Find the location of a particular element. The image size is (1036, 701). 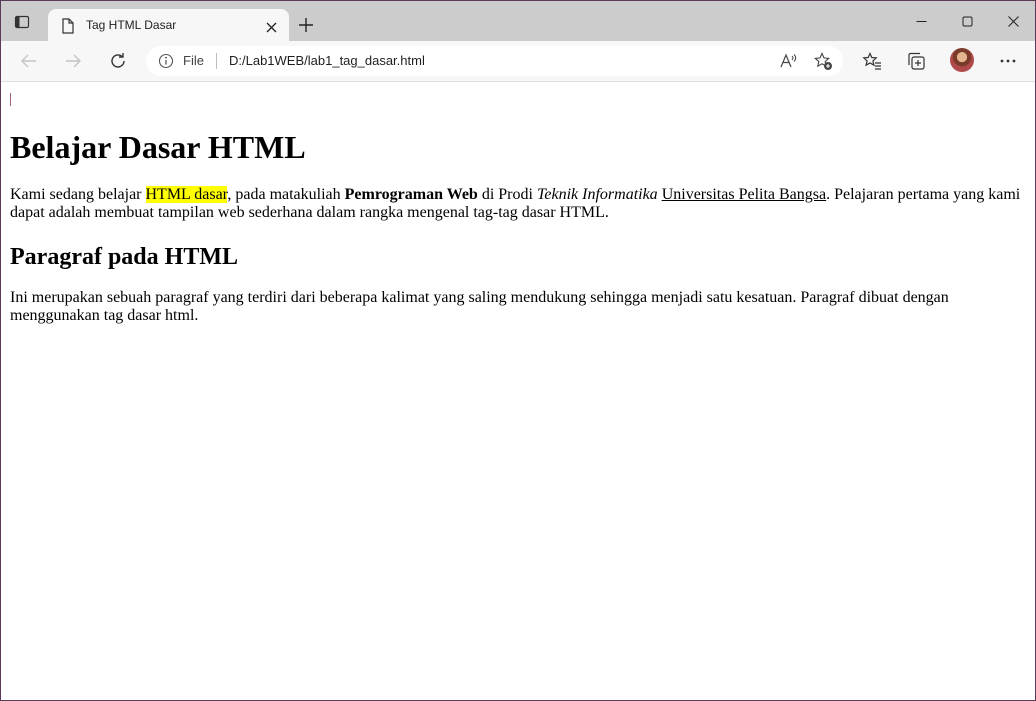

page-heading: Belajar Dasar HTML is located at coordinates (158, 147).